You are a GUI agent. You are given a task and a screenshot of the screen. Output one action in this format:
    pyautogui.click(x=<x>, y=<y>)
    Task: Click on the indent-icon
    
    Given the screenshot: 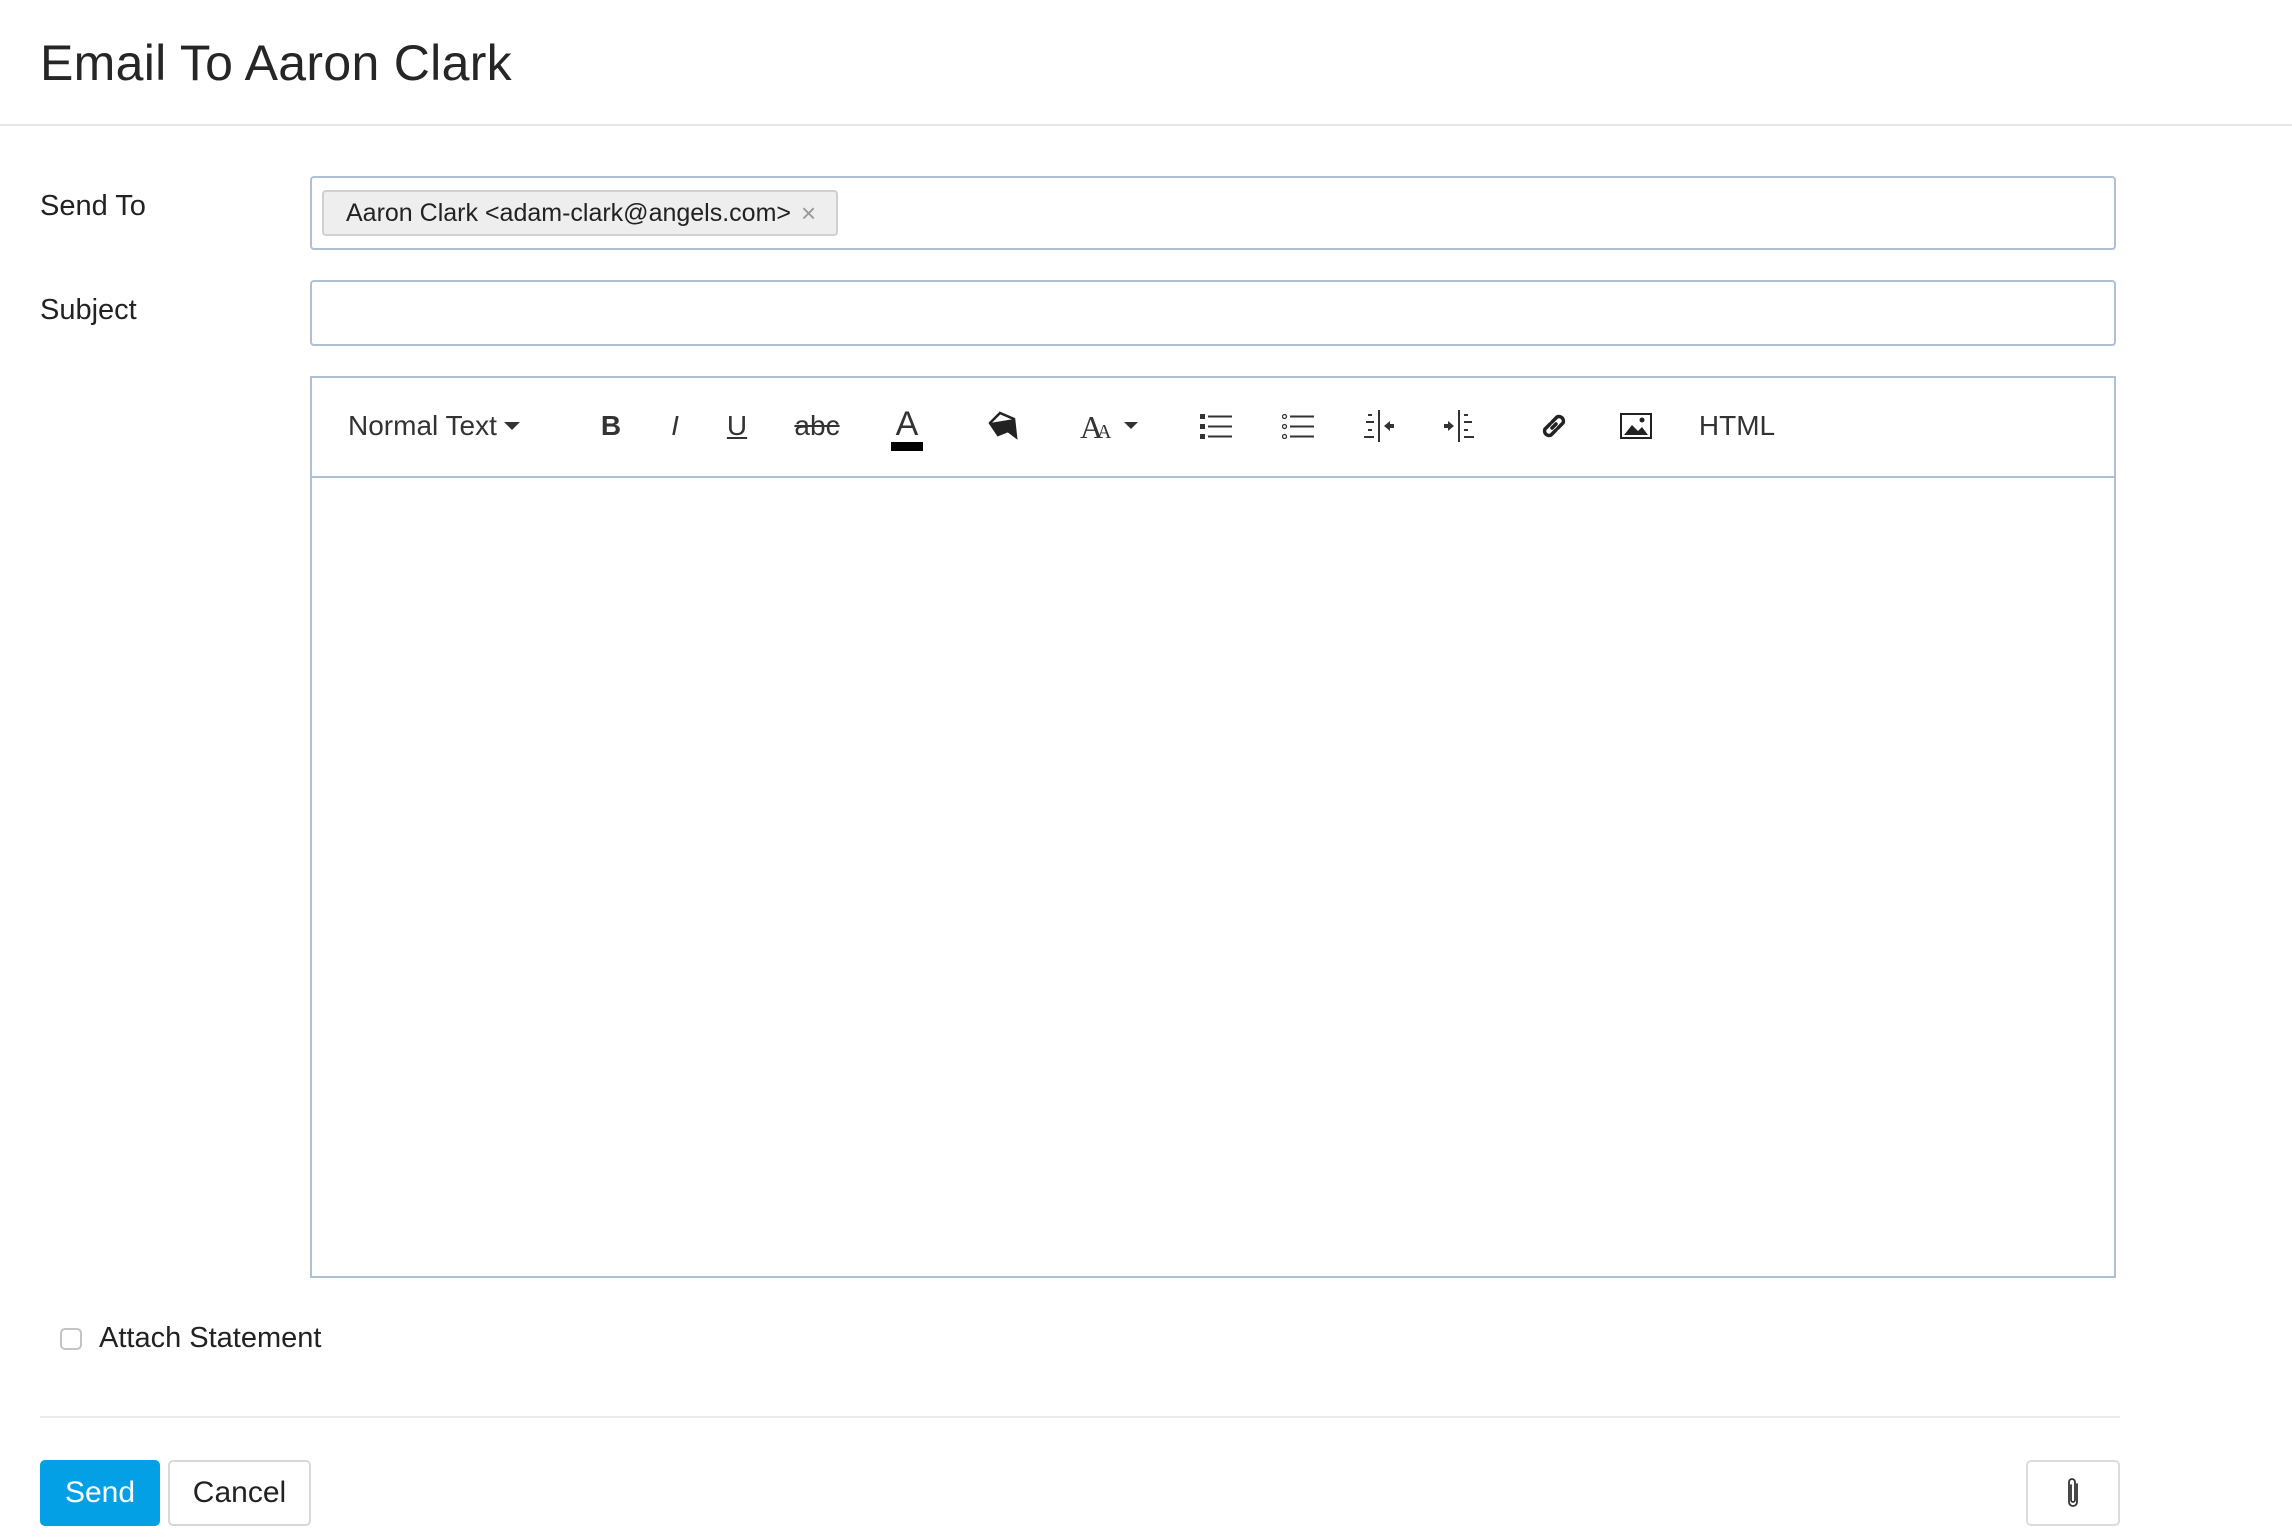 What is the action you would take?
    pyautogui.click(x=1459, y=426)
    